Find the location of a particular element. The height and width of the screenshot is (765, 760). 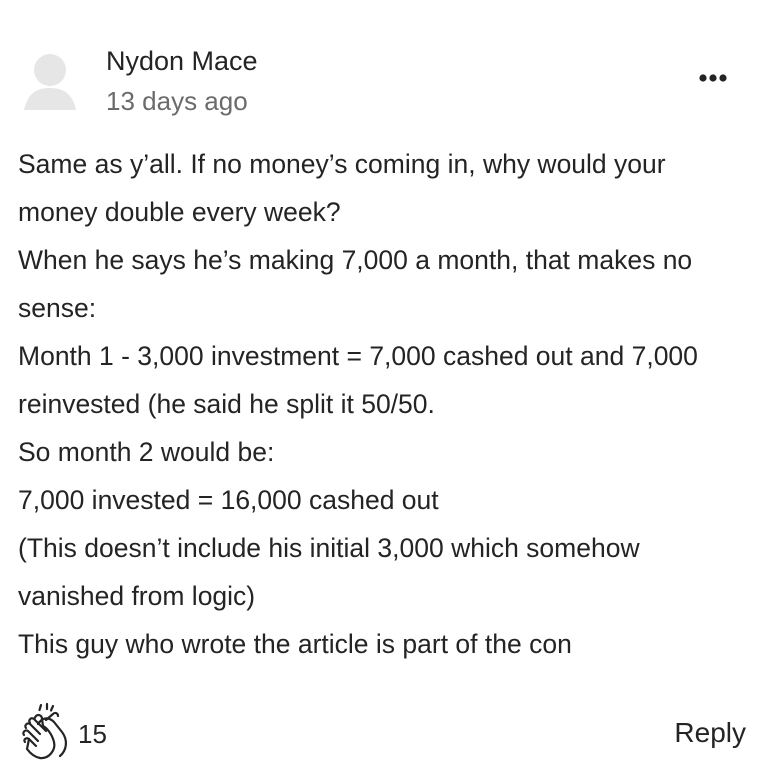

clap-button is located at coordinates (45, 732).